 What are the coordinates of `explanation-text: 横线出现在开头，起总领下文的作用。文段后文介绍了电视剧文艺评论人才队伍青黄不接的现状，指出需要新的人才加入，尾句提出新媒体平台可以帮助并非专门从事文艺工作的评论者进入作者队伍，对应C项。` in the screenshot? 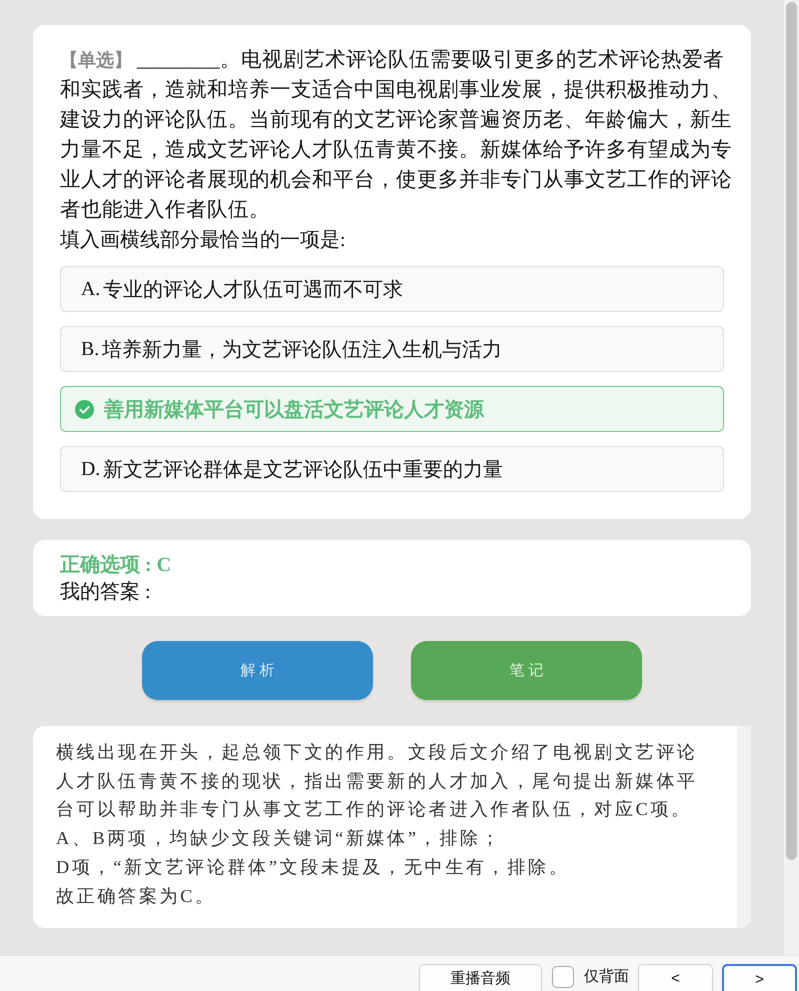 It's located at (377, 781).